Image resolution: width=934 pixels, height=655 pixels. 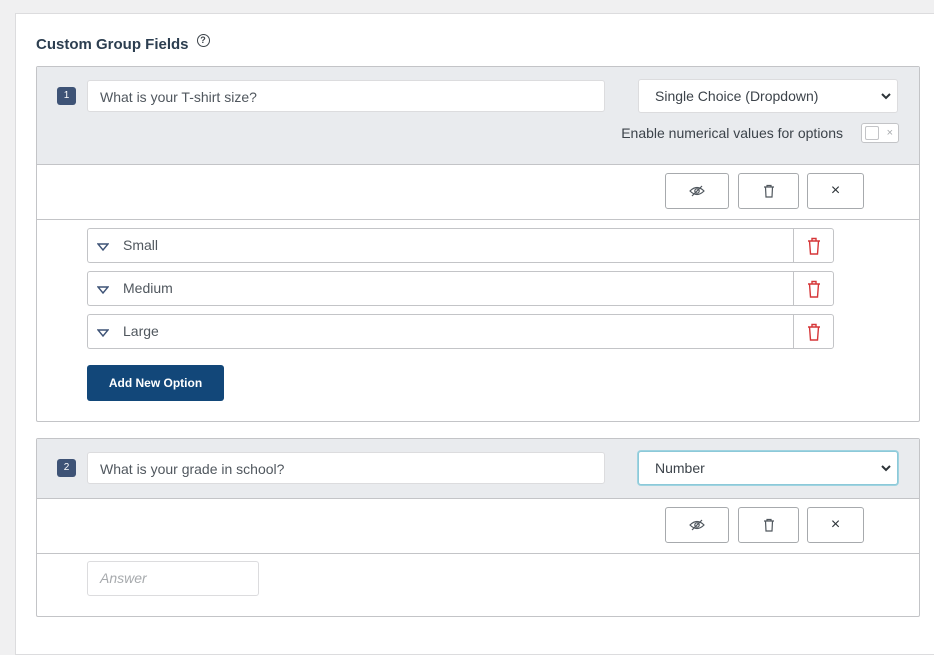 I want to click on field-number-badge: 2, so click(x=66, y=468).